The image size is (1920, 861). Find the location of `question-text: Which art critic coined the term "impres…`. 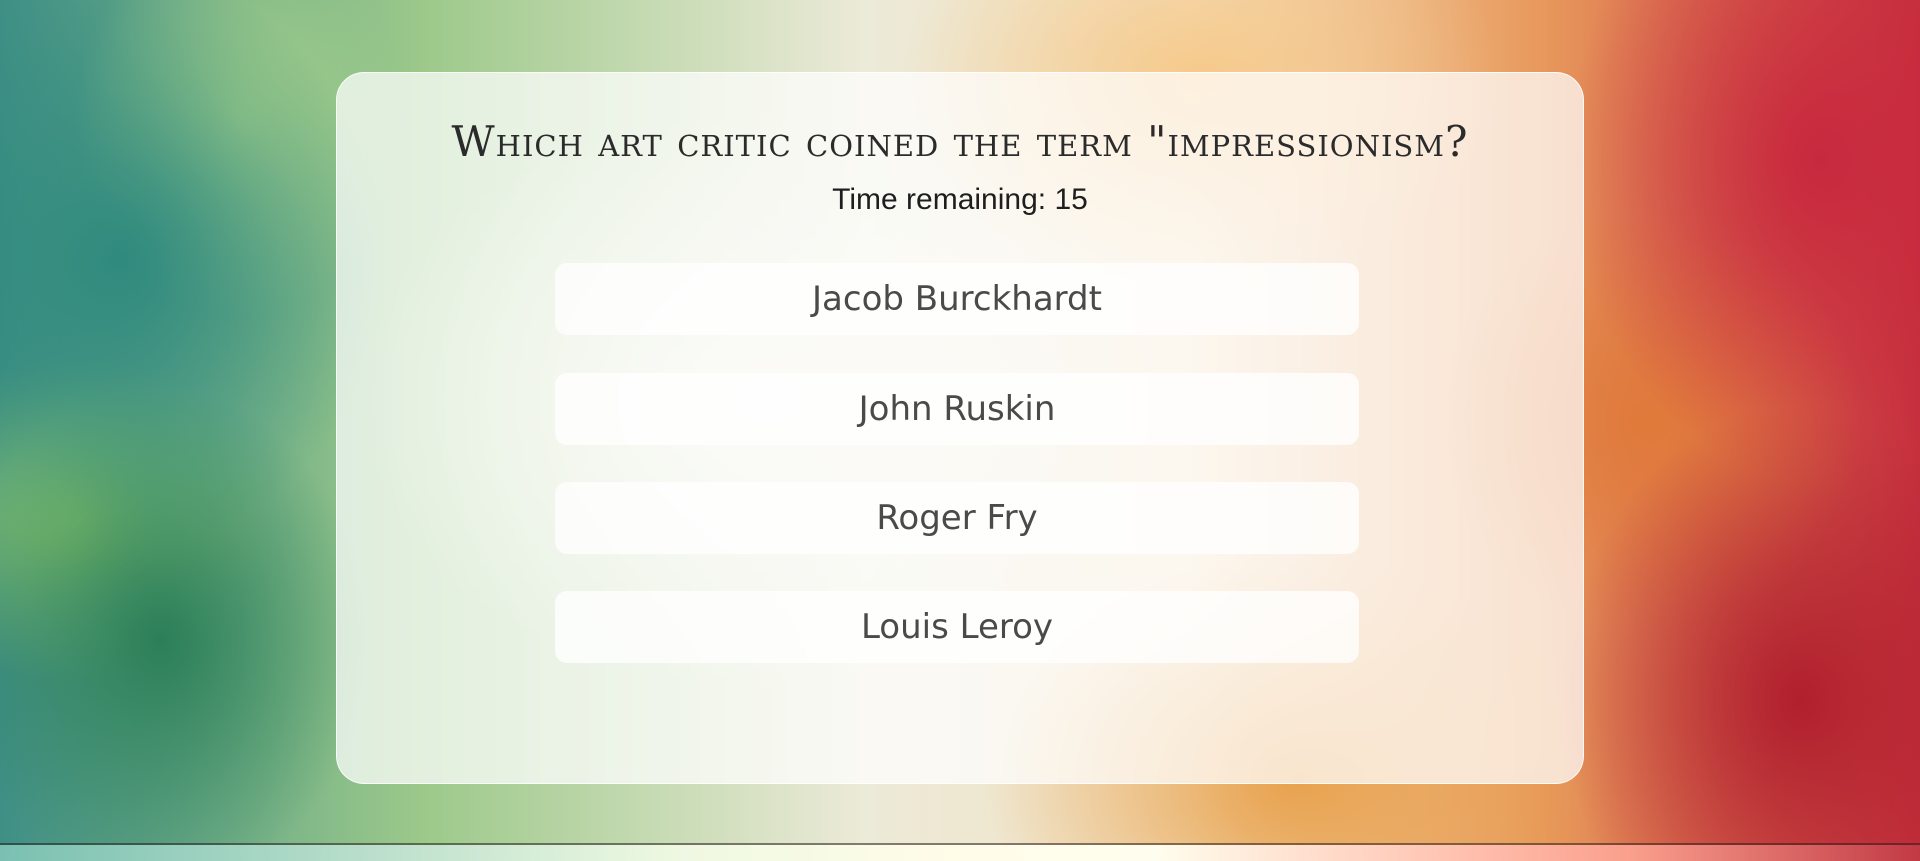

question-text: Which art critic coined the term "impres… is located at coordinates (960, 141).